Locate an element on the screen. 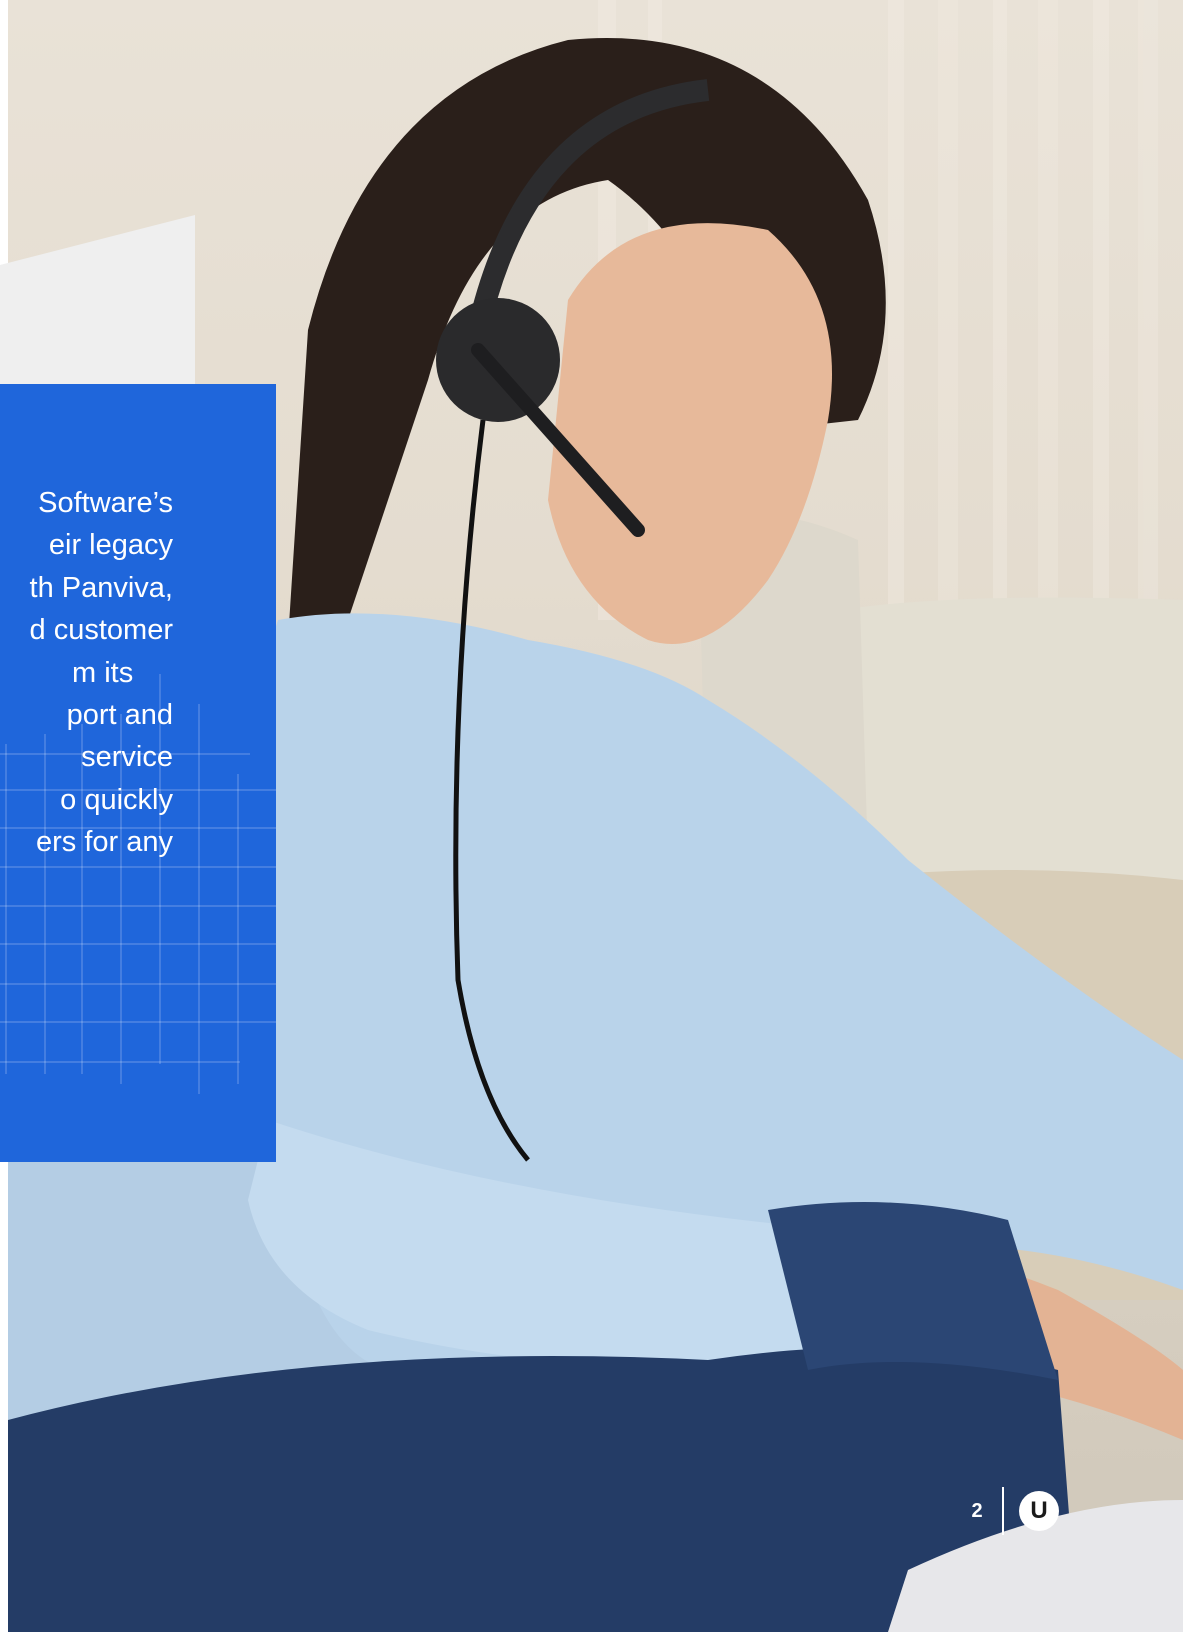  page-footer: 2 U is located at coordinates (1016, 1513).